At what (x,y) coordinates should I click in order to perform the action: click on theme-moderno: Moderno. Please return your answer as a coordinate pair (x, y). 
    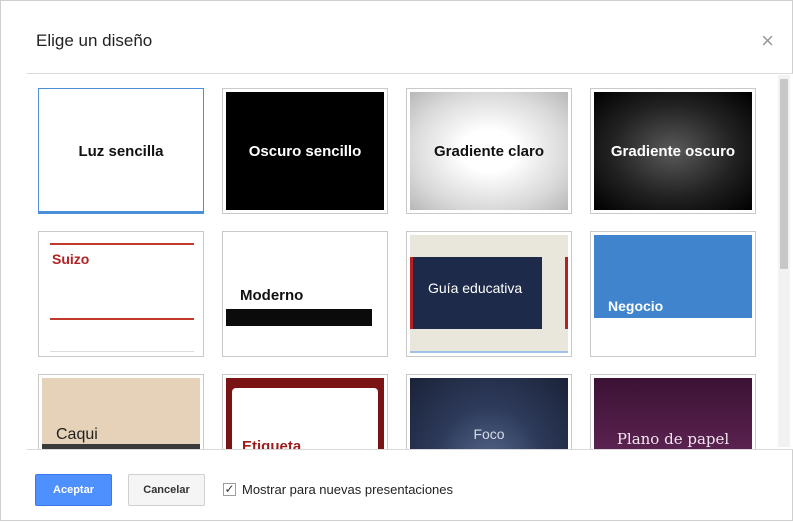
    Looking at the image, I should click on (305, 294).